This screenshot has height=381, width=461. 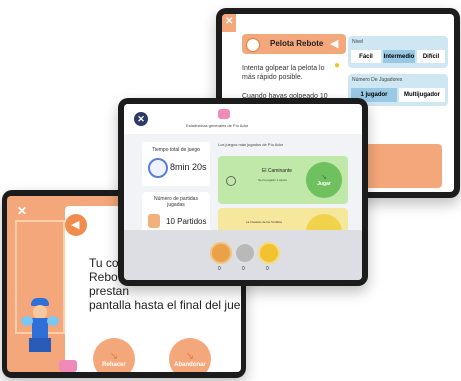 What do you see at coordinates (272, 180) in the screenshot?
I see `game1-subtitle: Se ha jugado 1 veces` at bounding box center [272, 180].